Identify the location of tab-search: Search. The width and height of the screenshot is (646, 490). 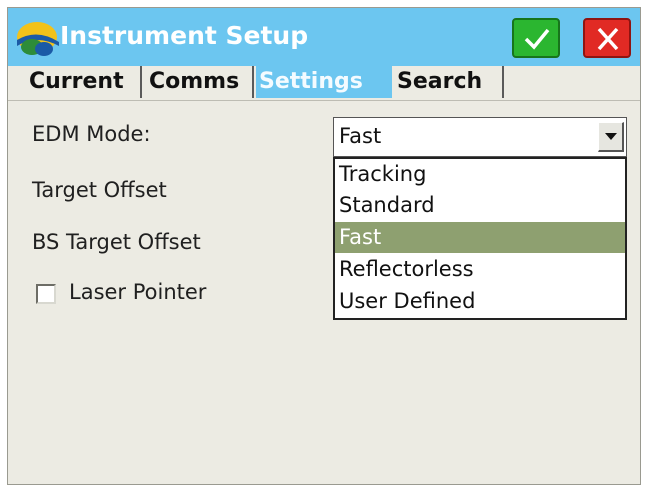
(449, 82).